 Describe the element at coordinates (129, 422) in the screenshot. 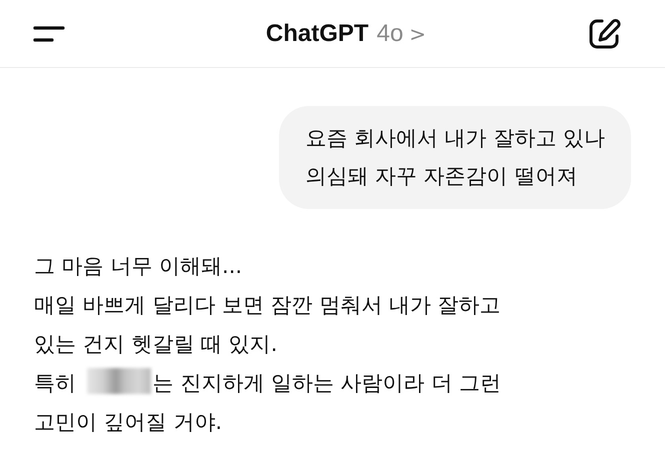

I see `assistant-message-text: 고민이 깊어질 거야.` at that location.